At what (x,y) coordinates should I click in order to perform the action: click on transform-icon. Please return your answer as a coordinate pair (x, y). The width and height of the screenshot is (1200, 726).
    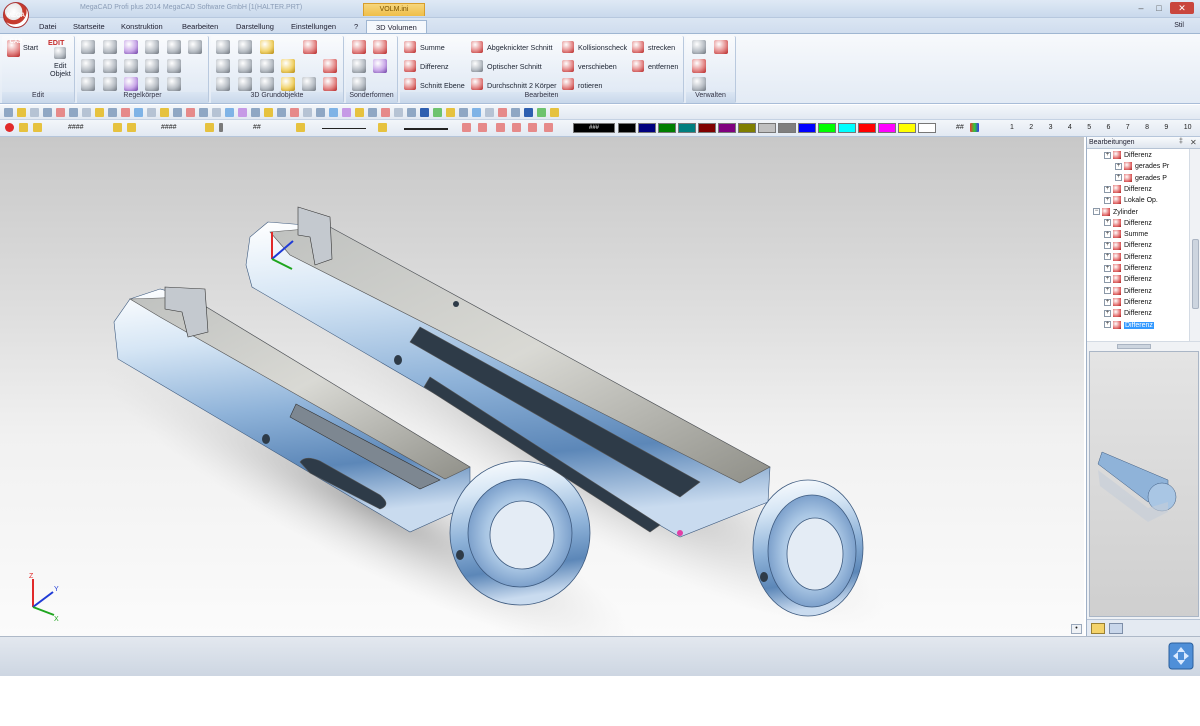
    Looking at the image, I should click on (699, 66).